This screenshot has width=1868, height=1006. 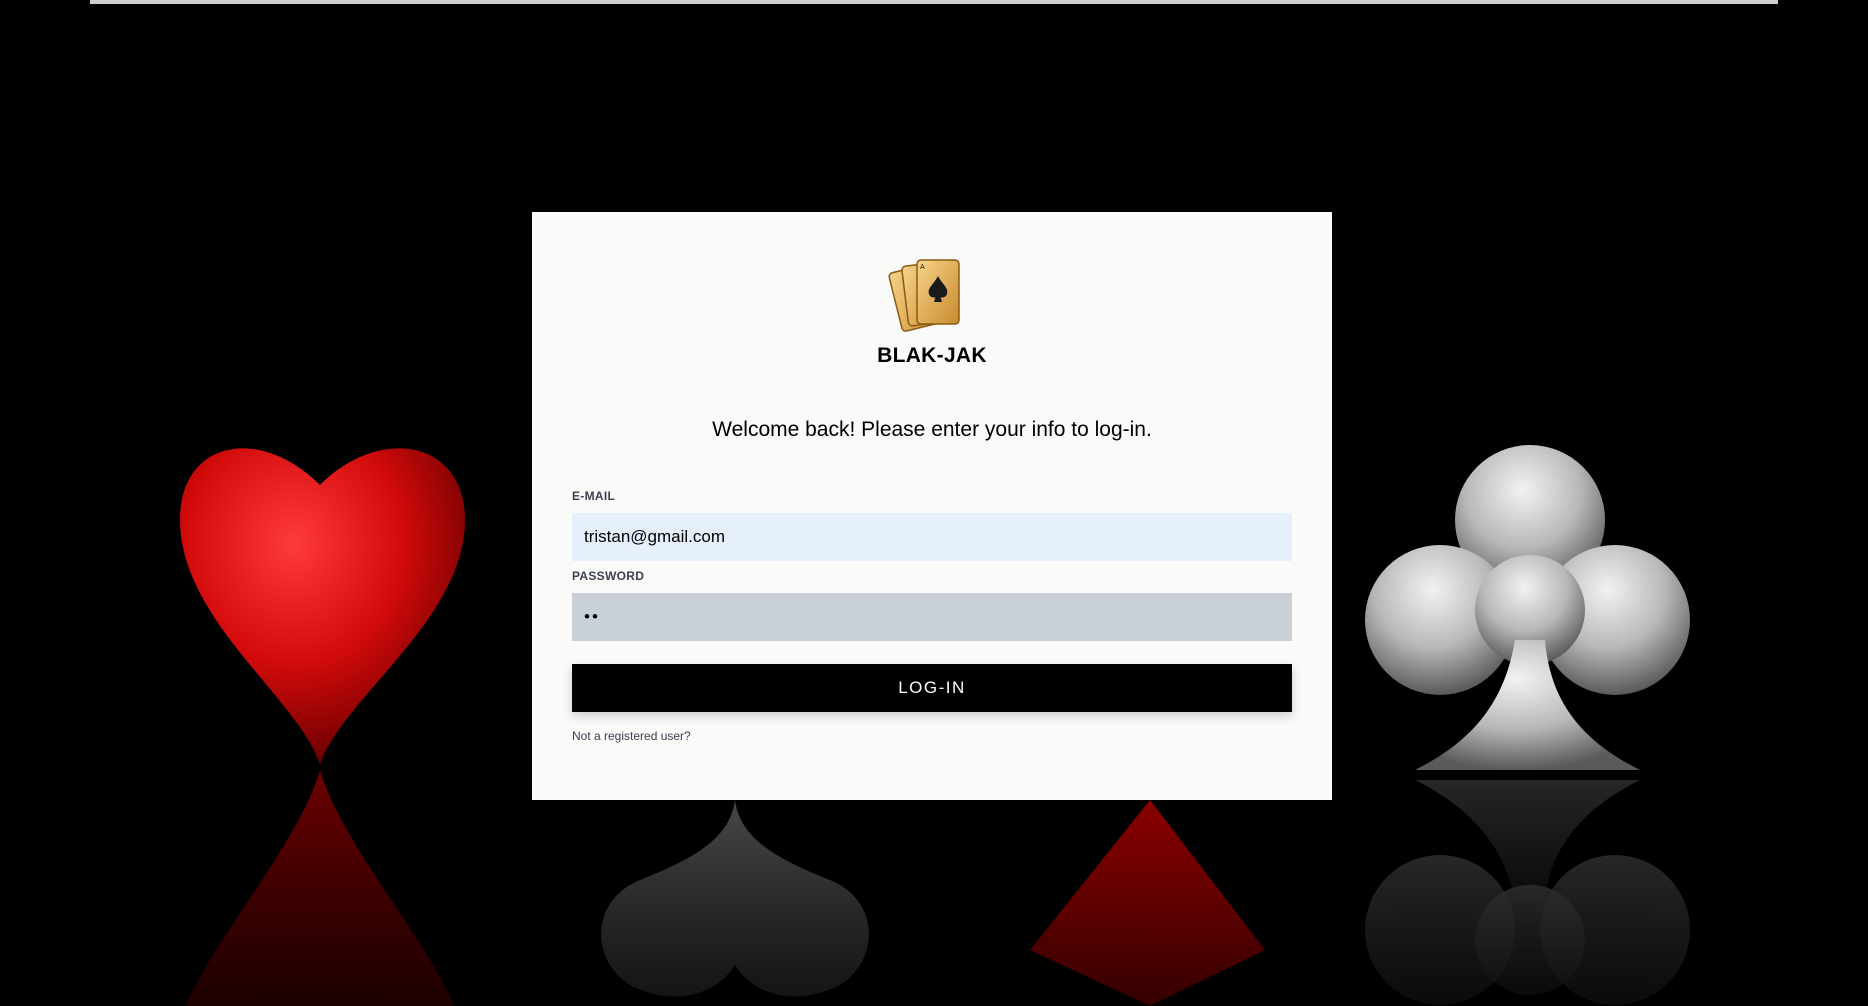 What do you see at coordinates (735, 898) in the screenshot?
I see `spade-icon` at bounding box center [735, 898].